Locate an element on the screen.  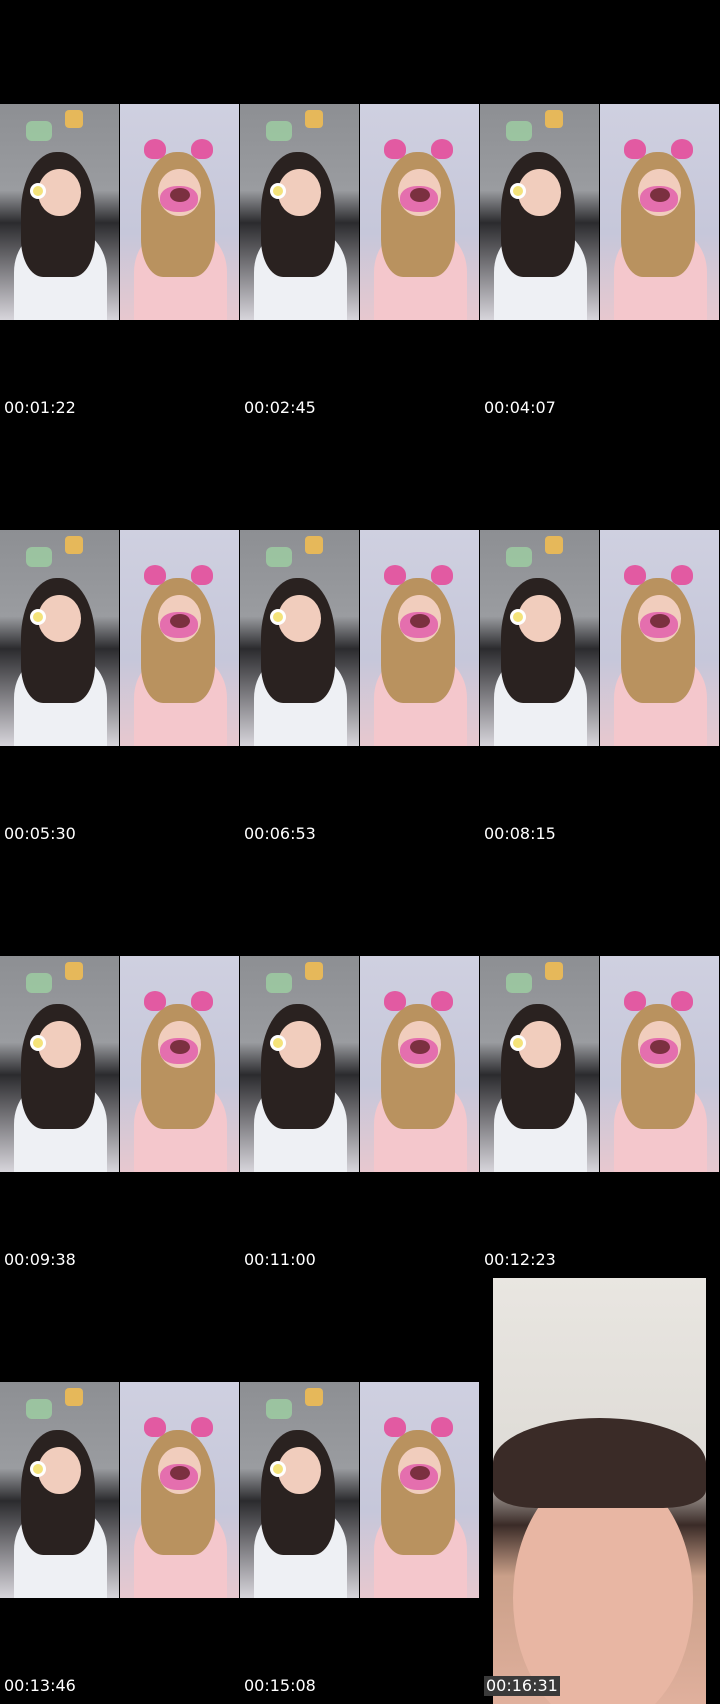
video-frame-closeup is located at coordinates (599, 1491).